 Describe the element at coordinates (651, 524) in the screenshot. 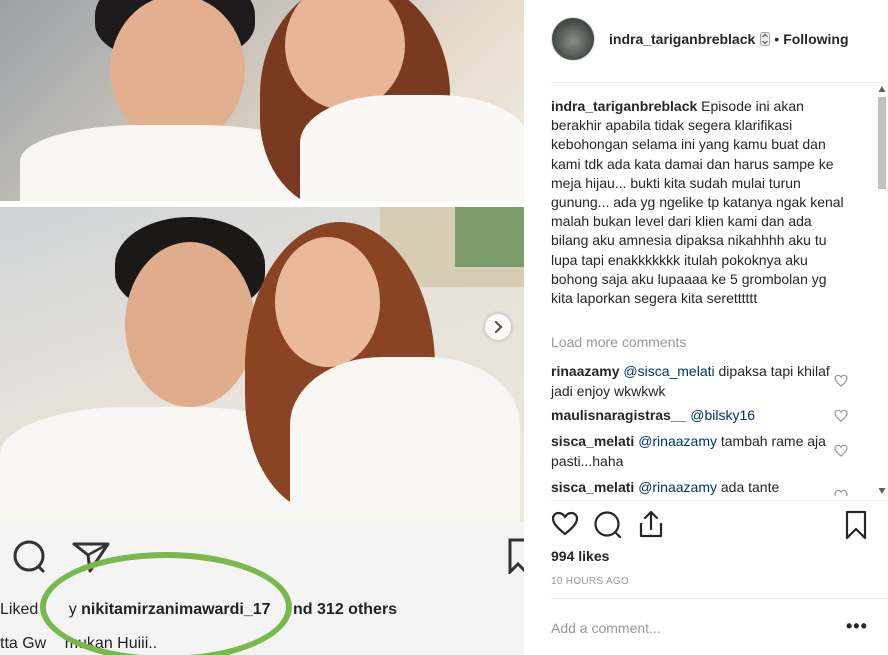

I see `share-icon` at that location.